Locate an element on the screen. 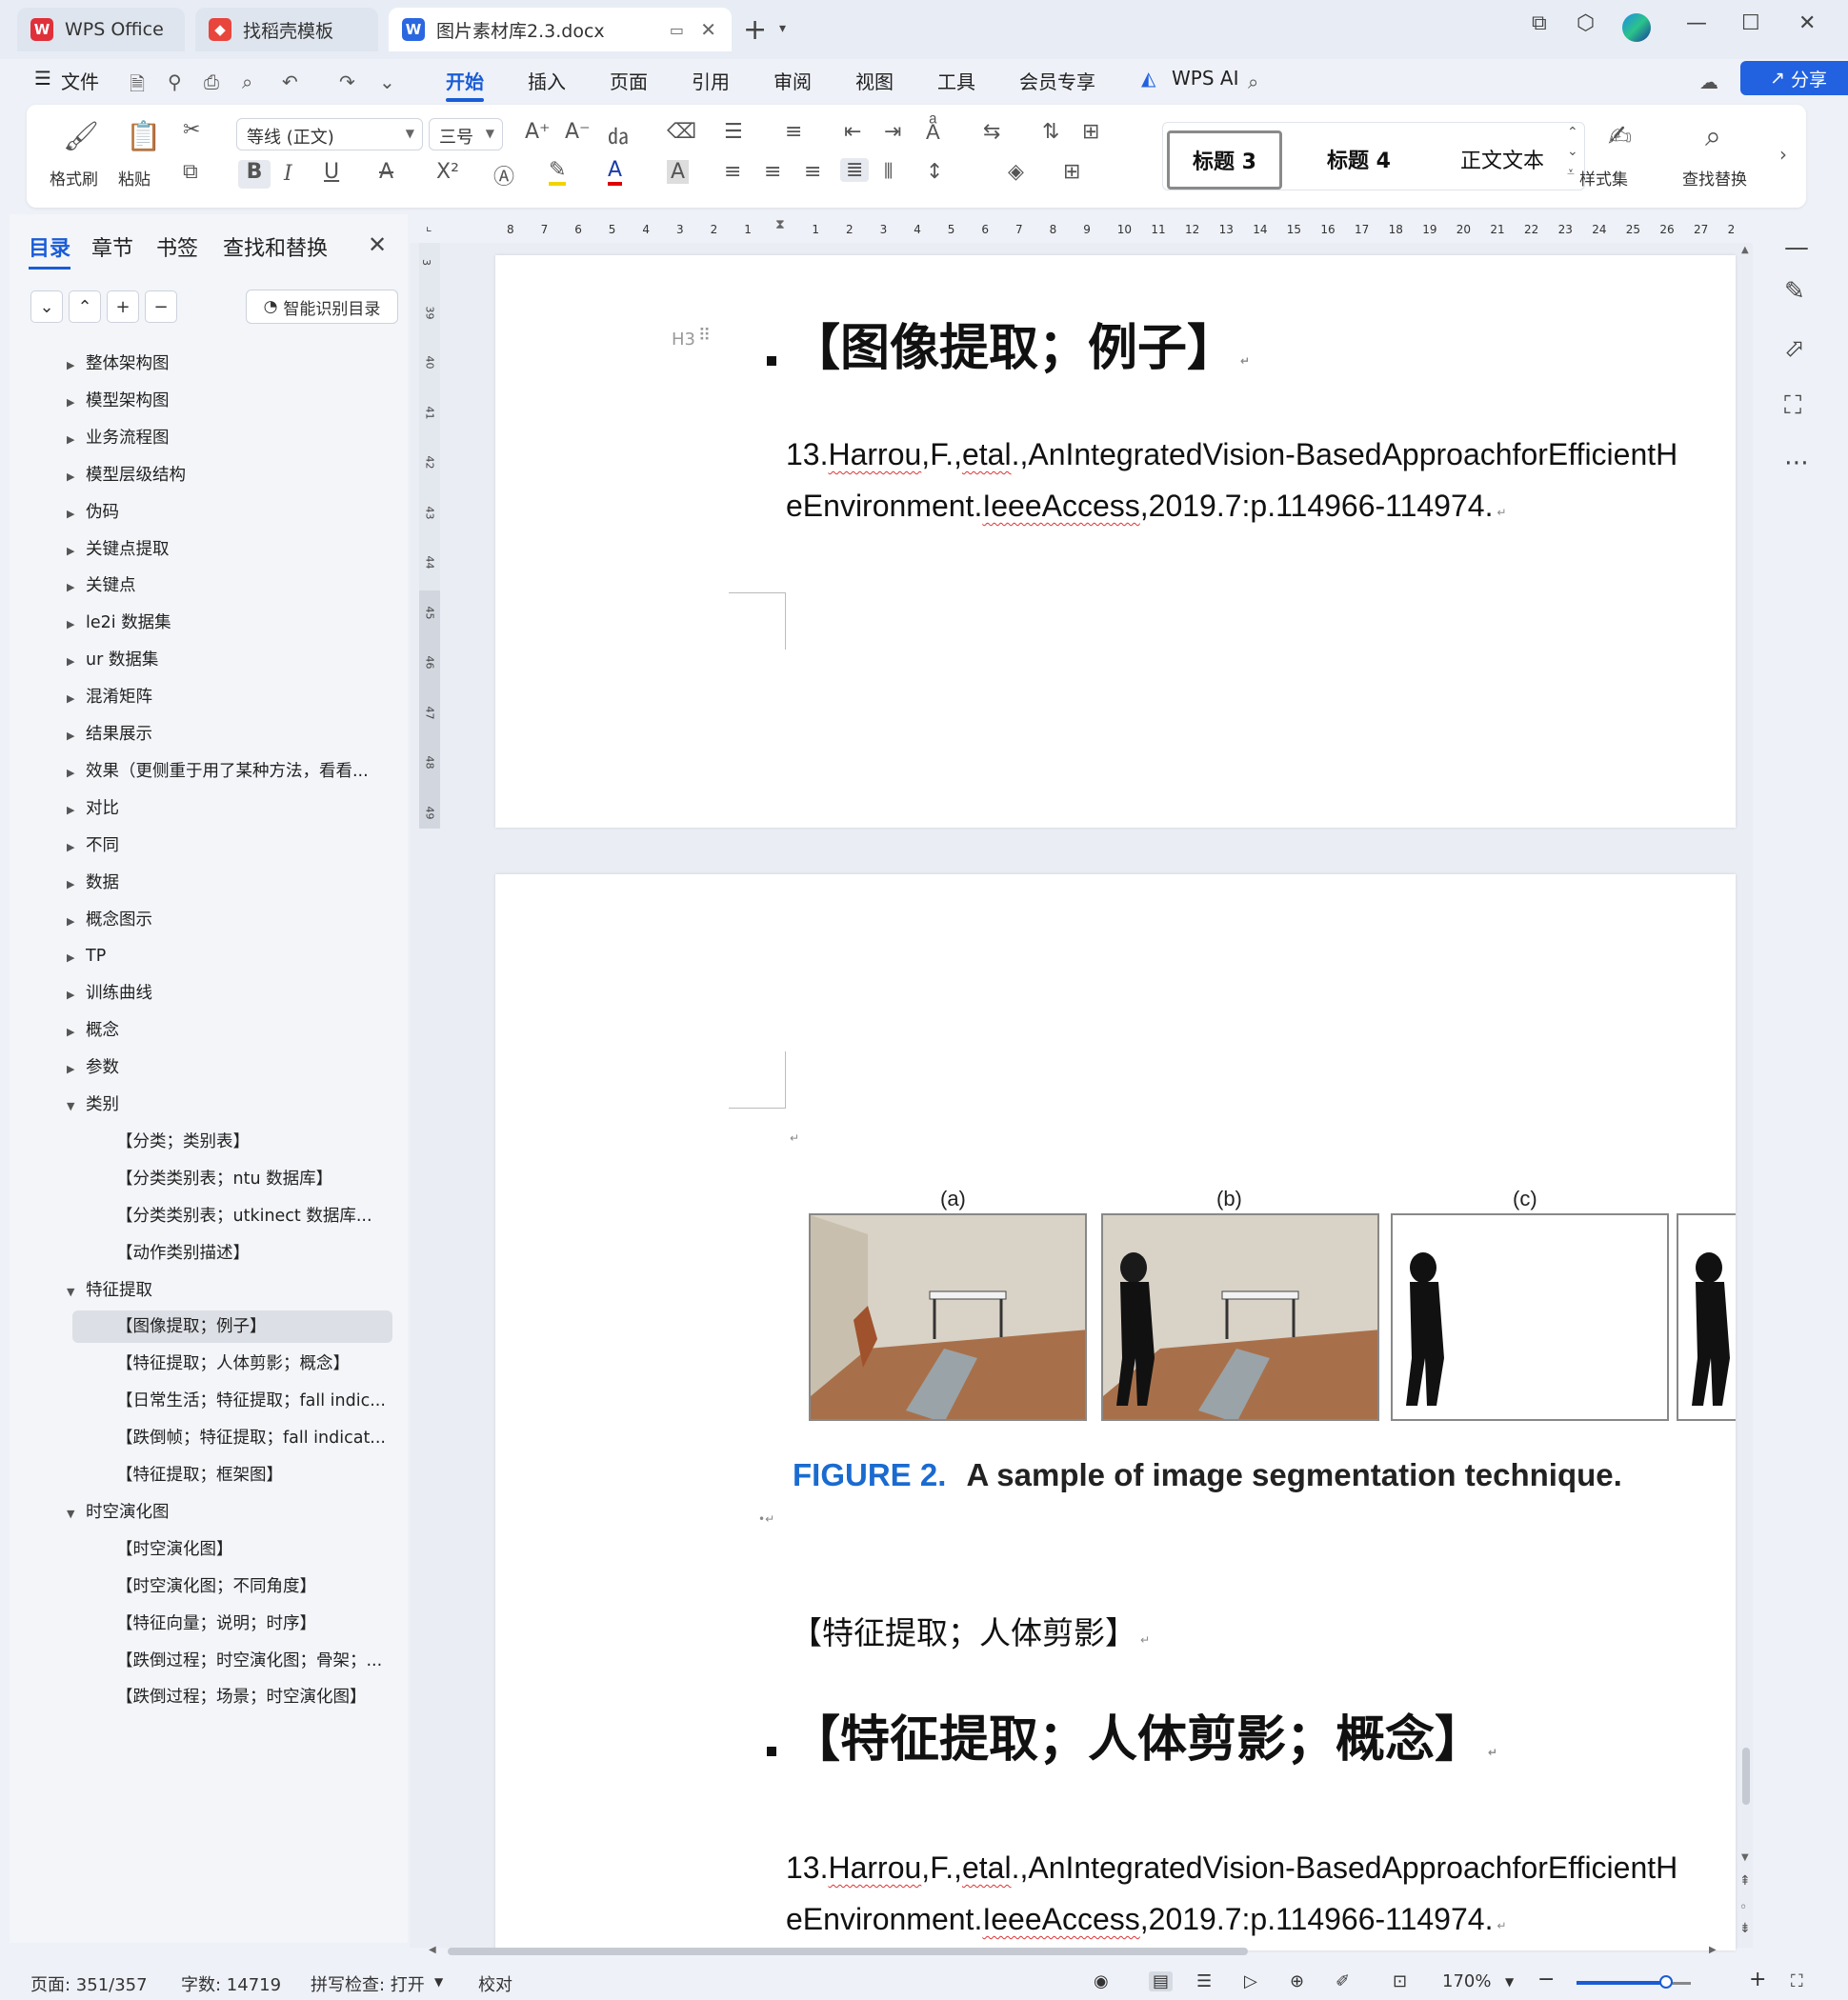 This screenshot has height=2000, width=1848. menu-reference: 引用 is located at coordinates (711, 80).